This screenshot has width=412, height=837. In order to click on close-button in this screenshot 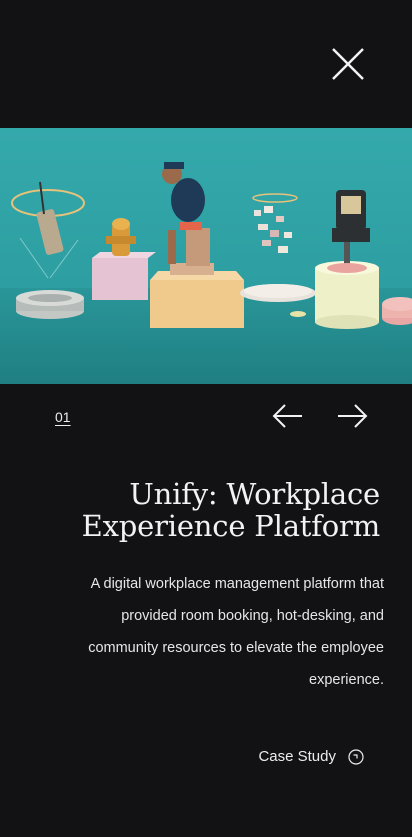, I will do `click(348, 64)`.